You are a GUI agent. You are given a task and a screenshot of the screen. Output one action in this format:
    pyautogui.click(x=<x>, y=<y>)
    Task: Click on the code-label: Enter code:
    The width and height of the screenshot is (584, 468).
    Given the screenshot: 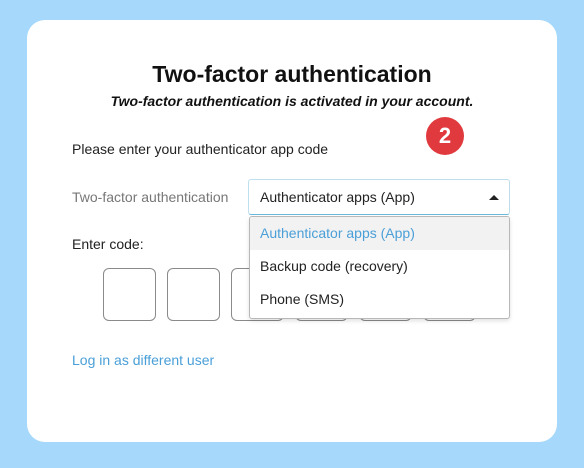 What is the action you would take?
    pyautogui.click(x=108, y=244)
    